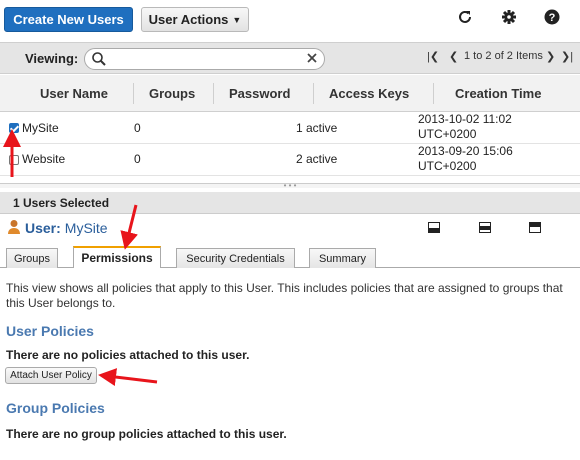 The height and width of the screenshot is (460, 580). I want to click on prev-page-icon: ❮, so click(453, 56).